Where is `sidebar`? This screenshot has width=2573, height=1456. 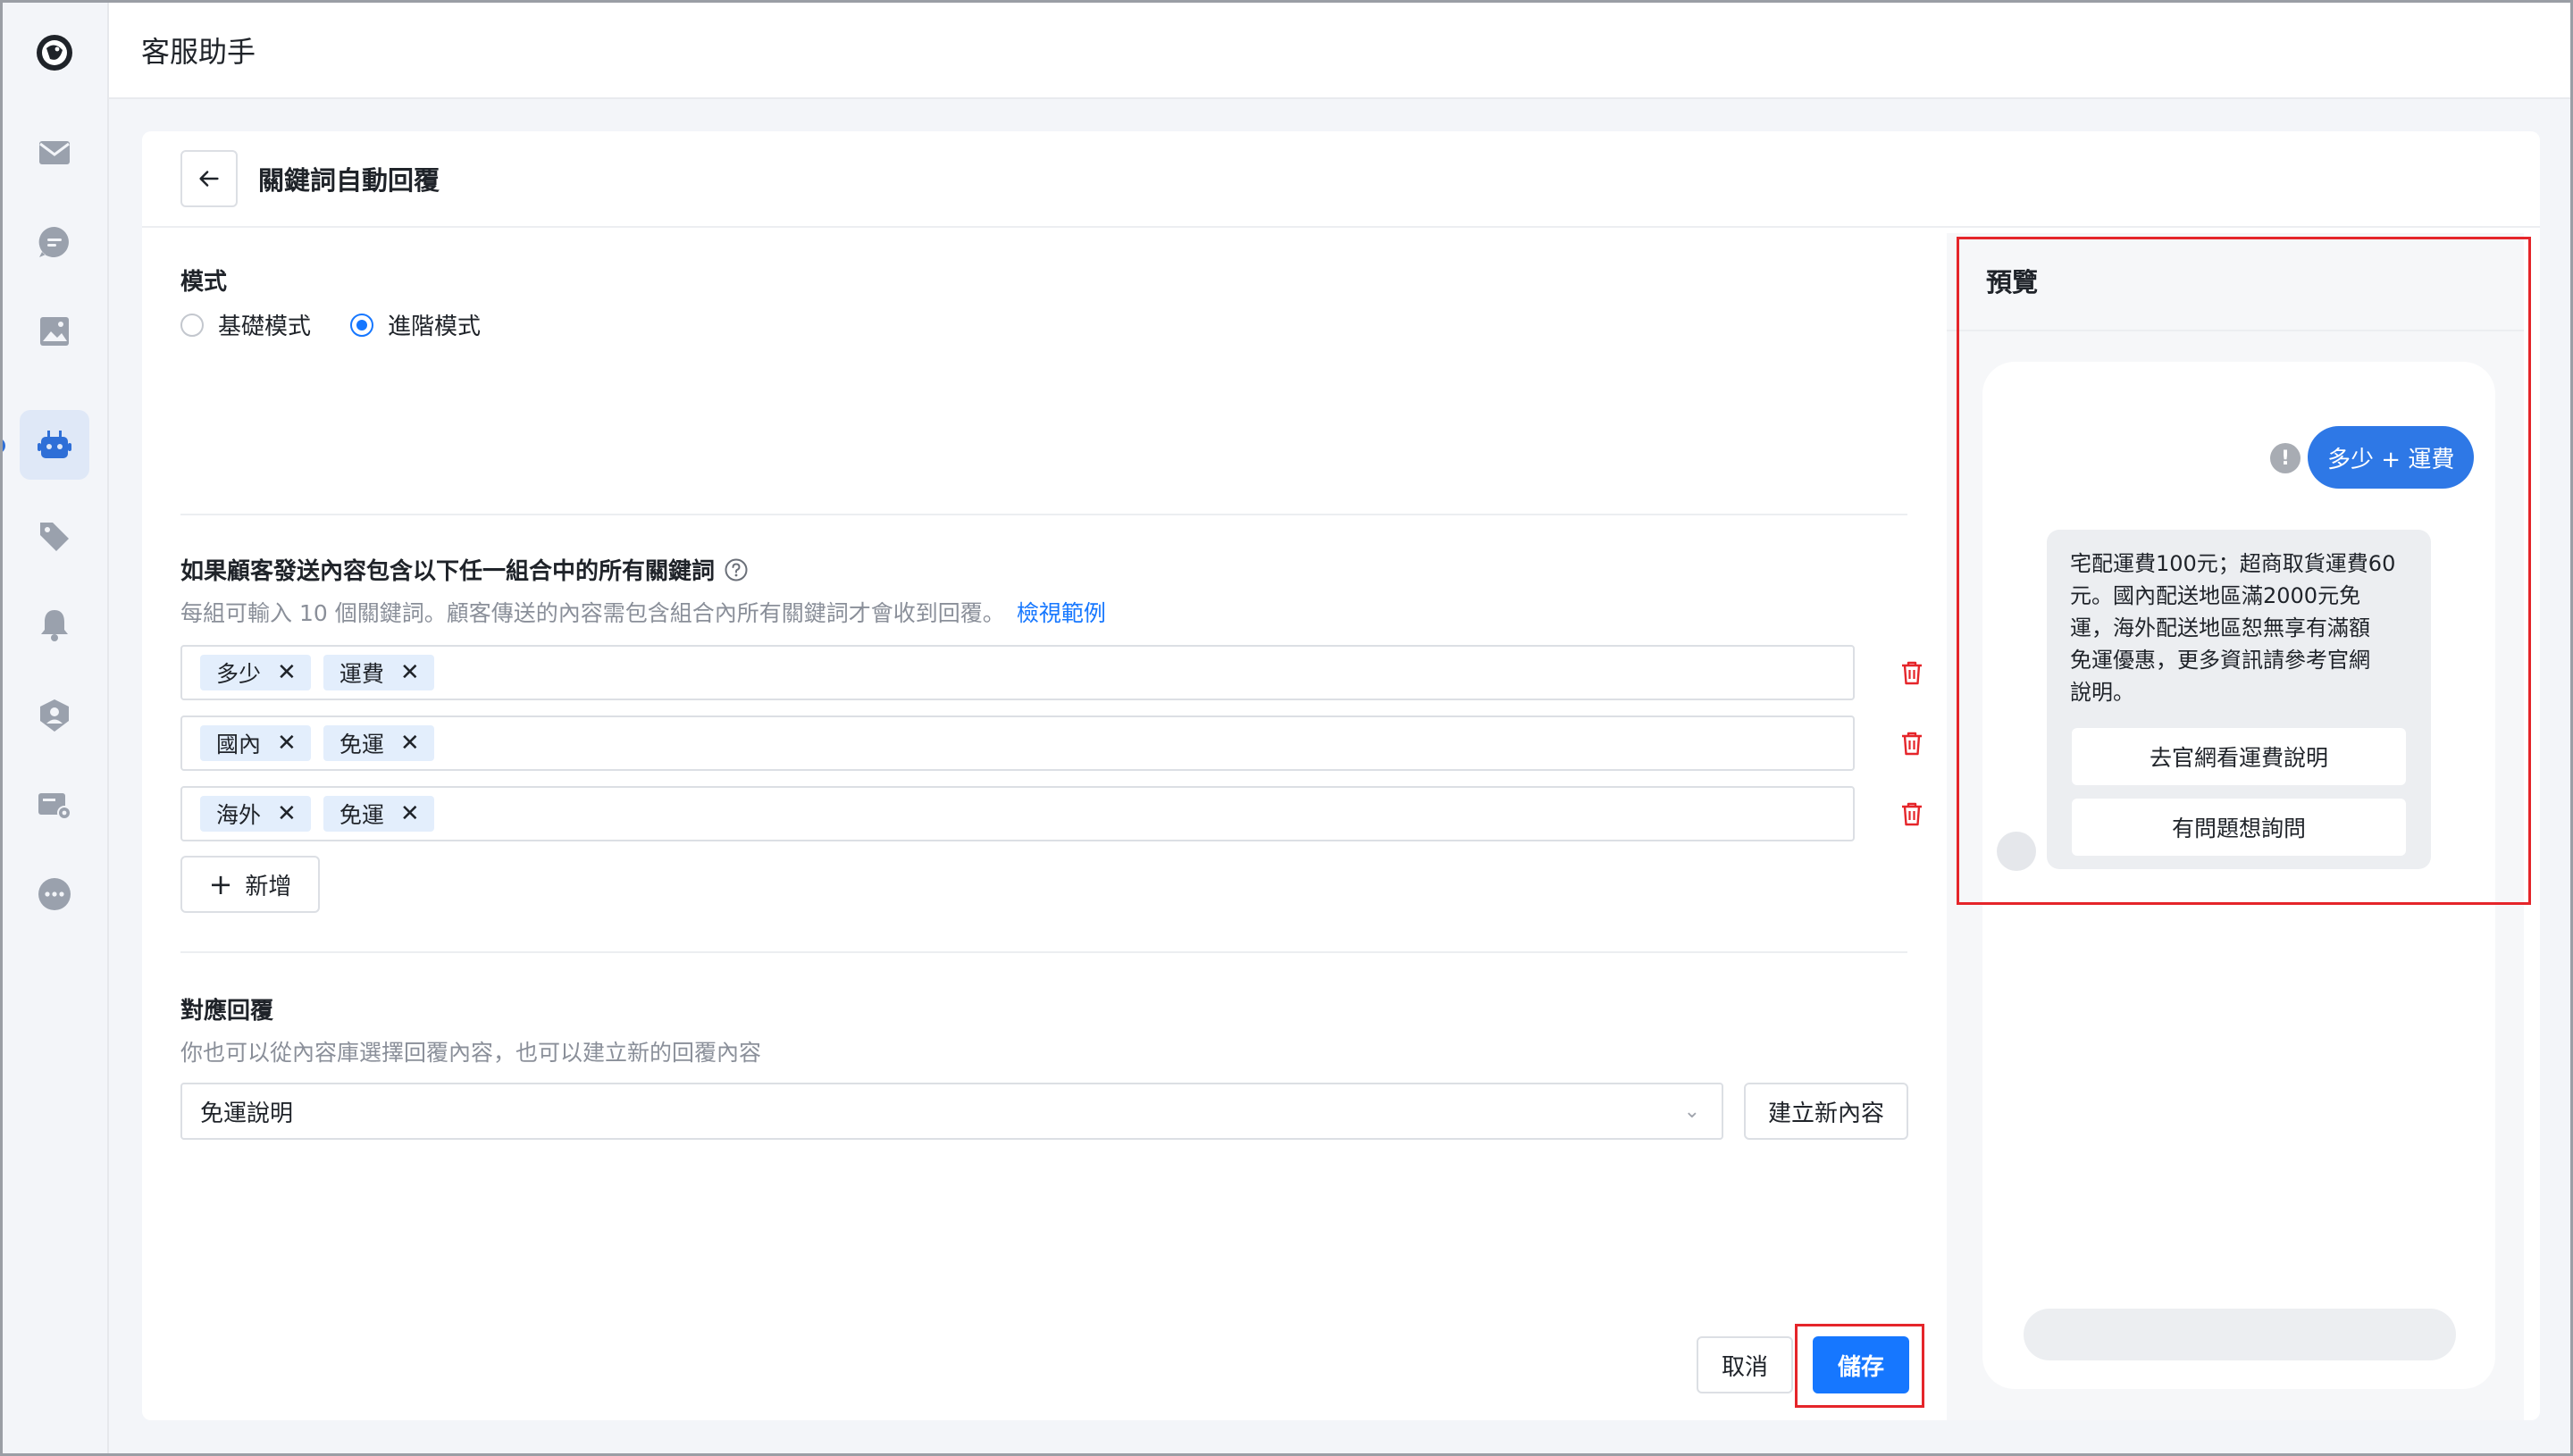
sidebar is located at coordinates (54, 728).